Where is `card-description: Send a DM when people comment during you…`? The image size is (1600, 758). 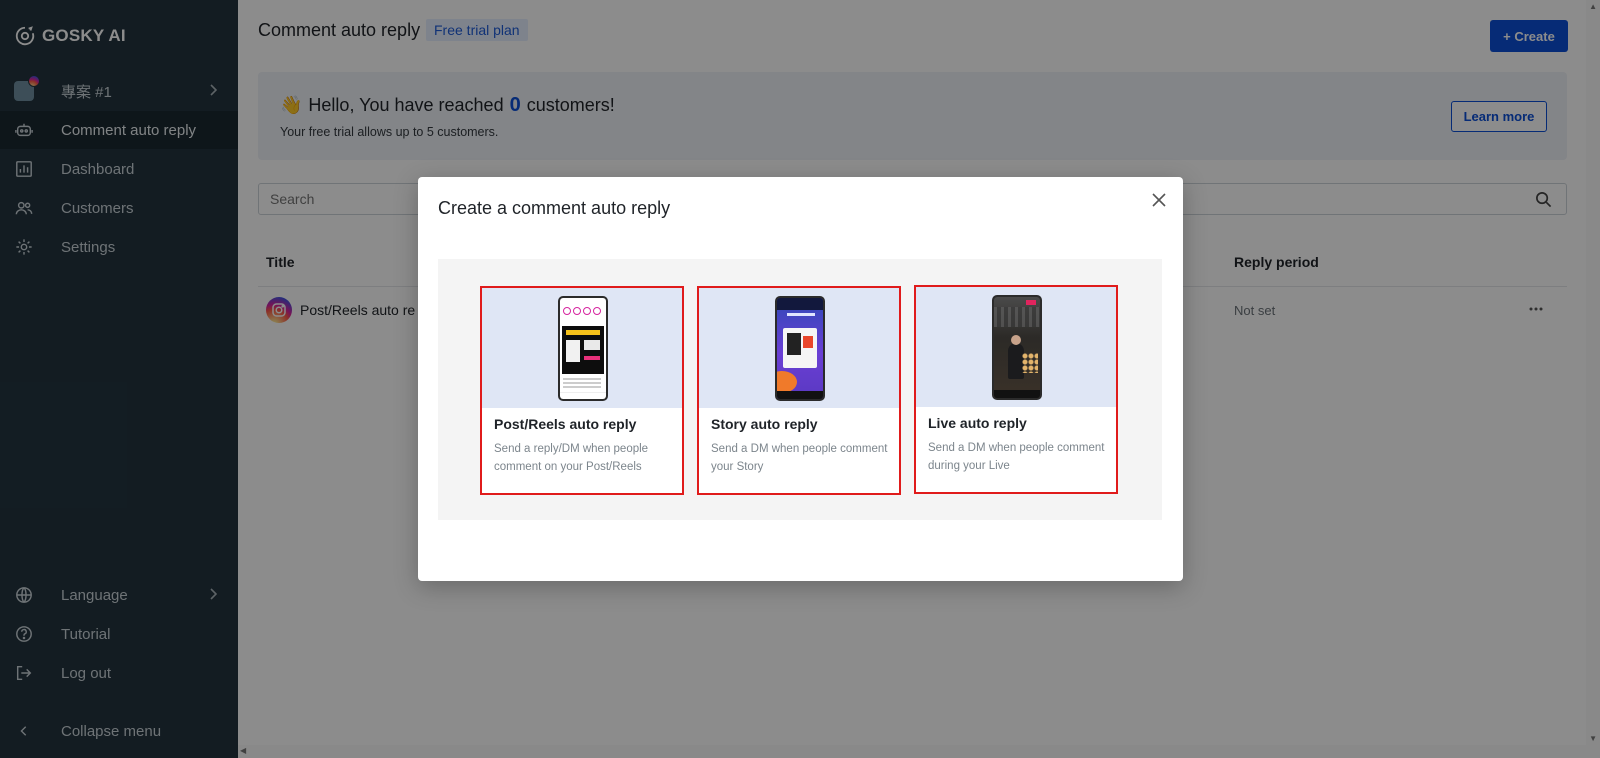
card-description: Send a DM when people comment during you… is located at coordinates (1016, 457).